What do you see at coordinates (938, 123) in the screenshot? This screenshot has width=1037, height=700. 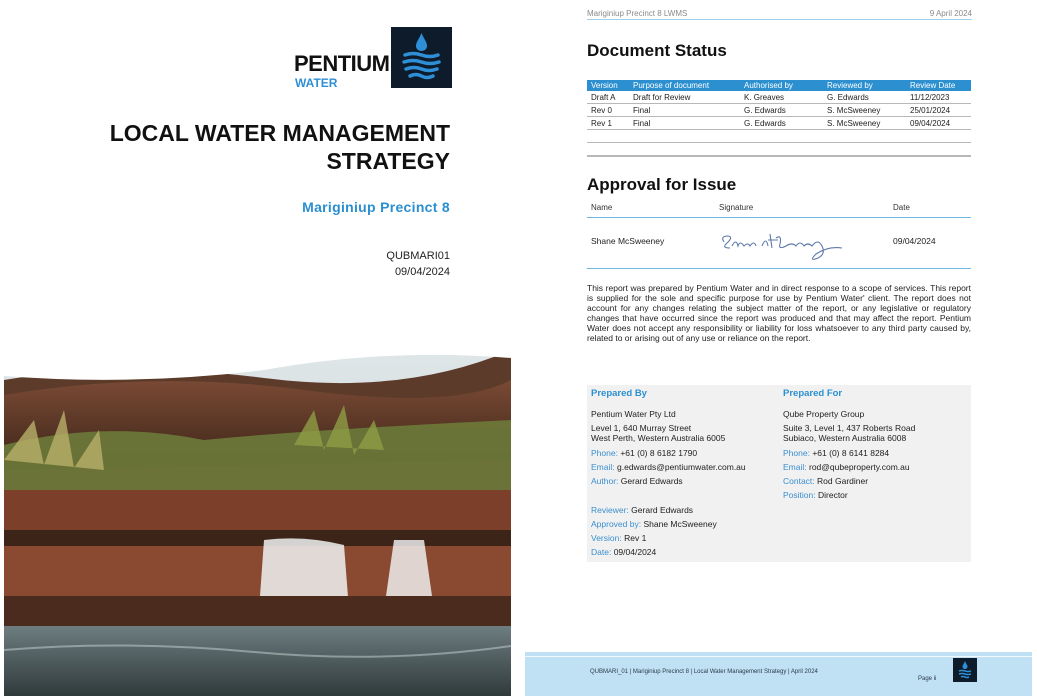 I see `cell: 09/04/2024` at bounding box center [938, 123].